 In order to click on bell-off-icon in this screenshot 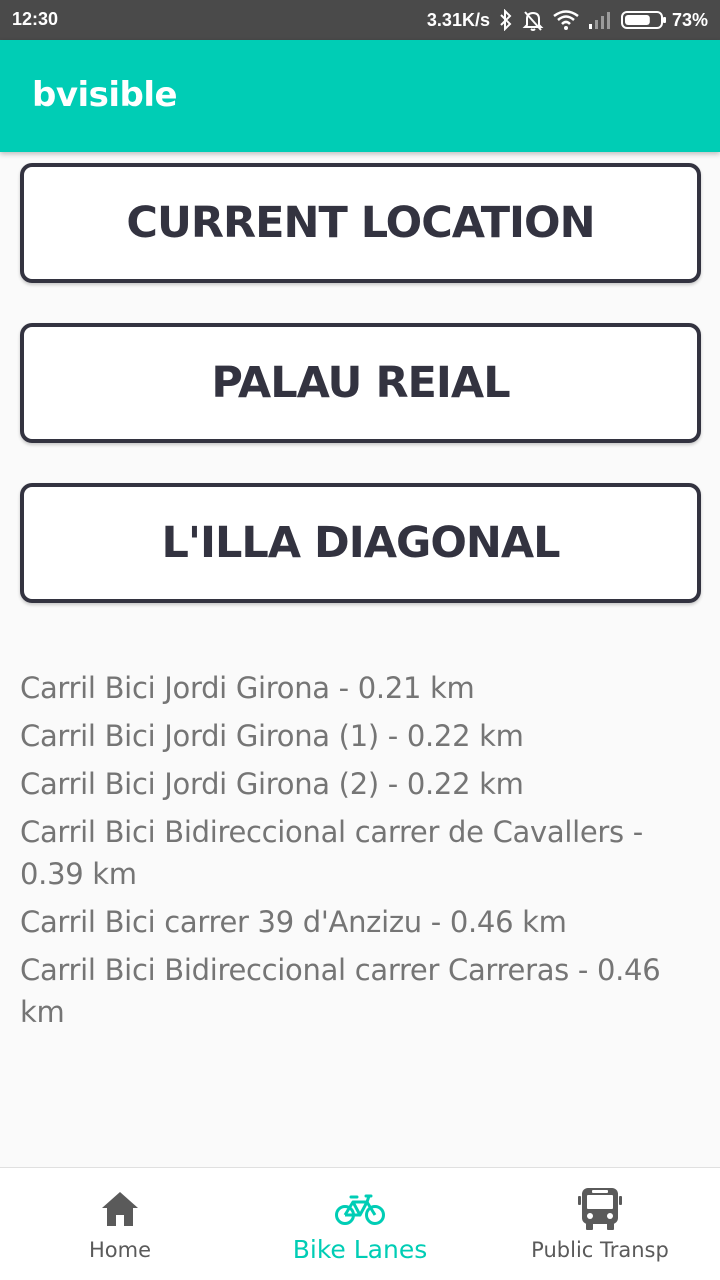, I will do `click(533, 20)`.